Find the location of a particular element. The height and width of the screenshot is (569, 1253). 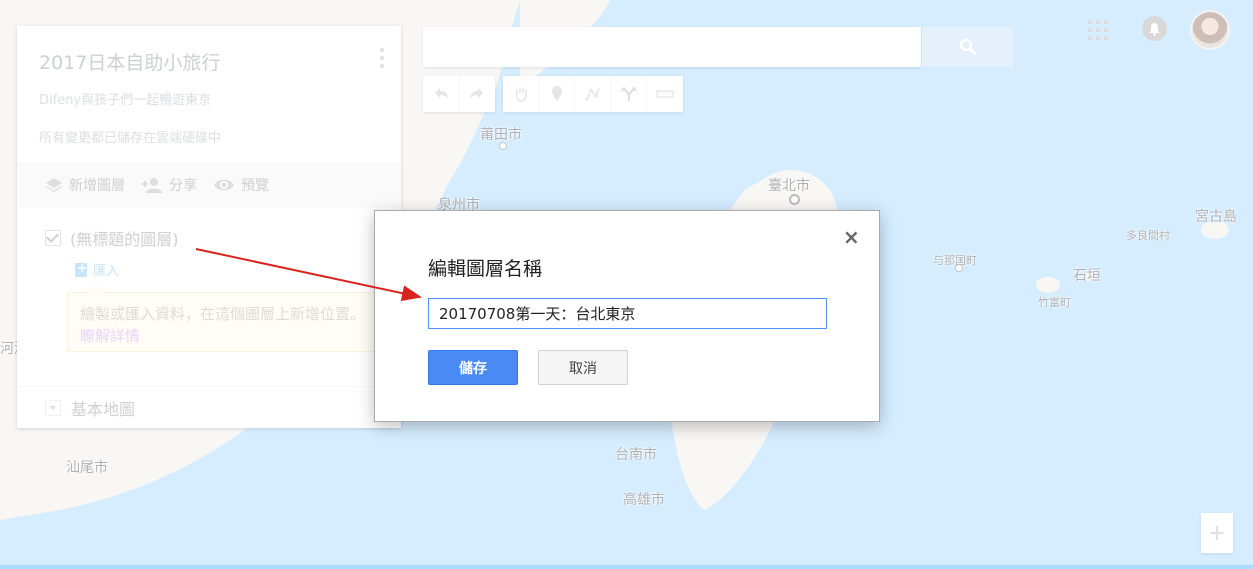

cancel-button: 取消 is located at coordinates (583, 367).